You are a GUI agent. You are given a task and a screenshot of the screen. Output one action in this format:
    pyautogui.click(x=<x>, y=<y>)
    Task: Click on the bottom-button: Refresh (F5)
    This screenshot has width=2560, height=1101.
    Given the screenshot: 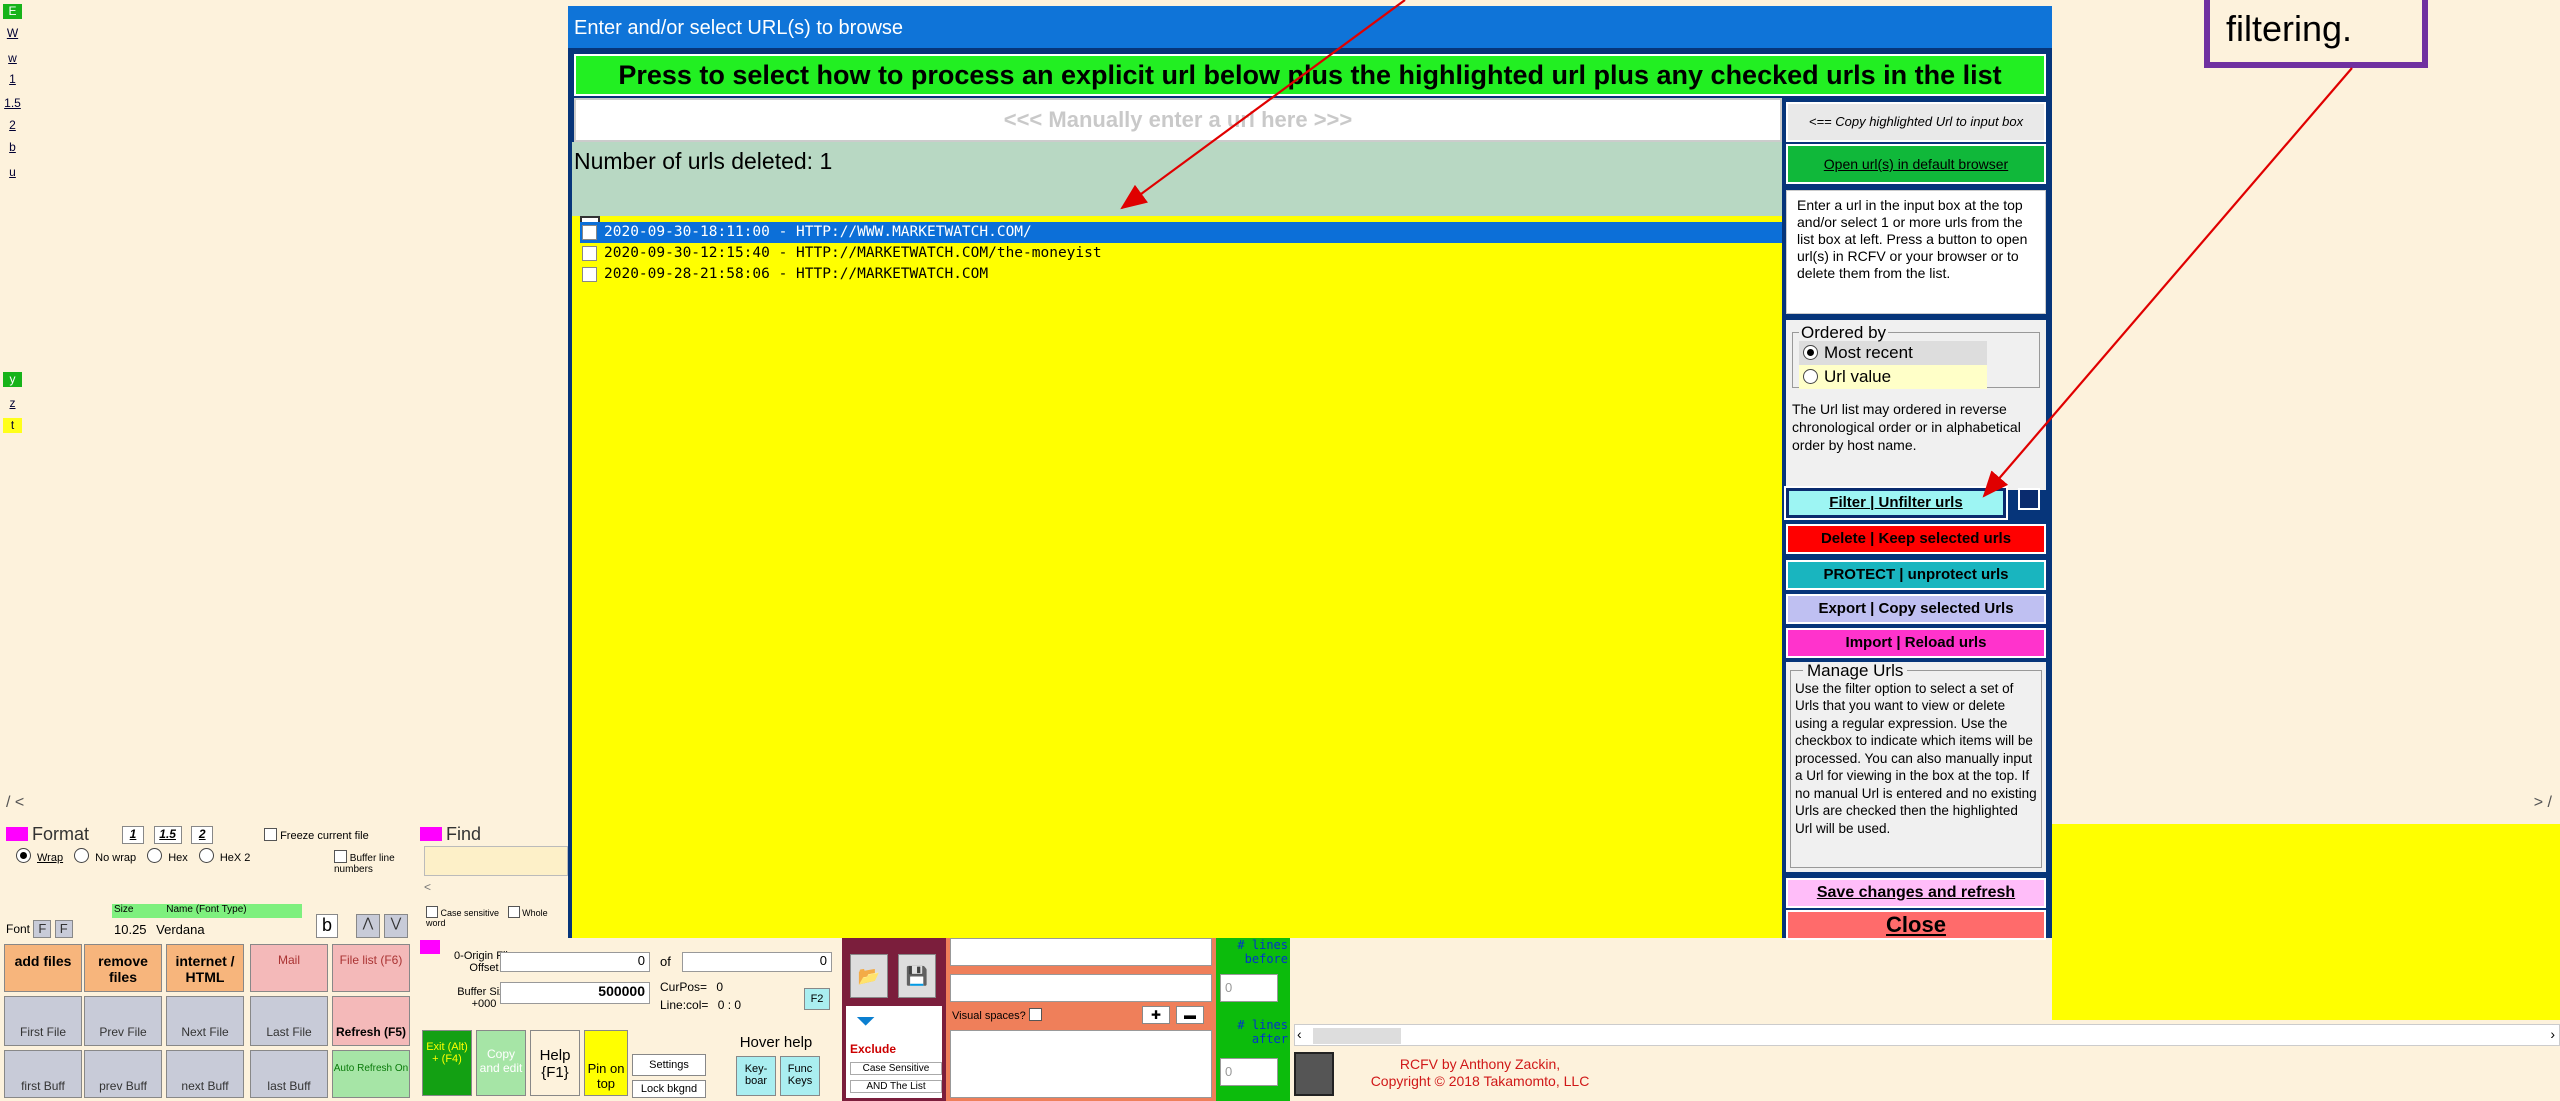 What is the action you would take?
    pyautogui.click(x=371, y=1021)
    